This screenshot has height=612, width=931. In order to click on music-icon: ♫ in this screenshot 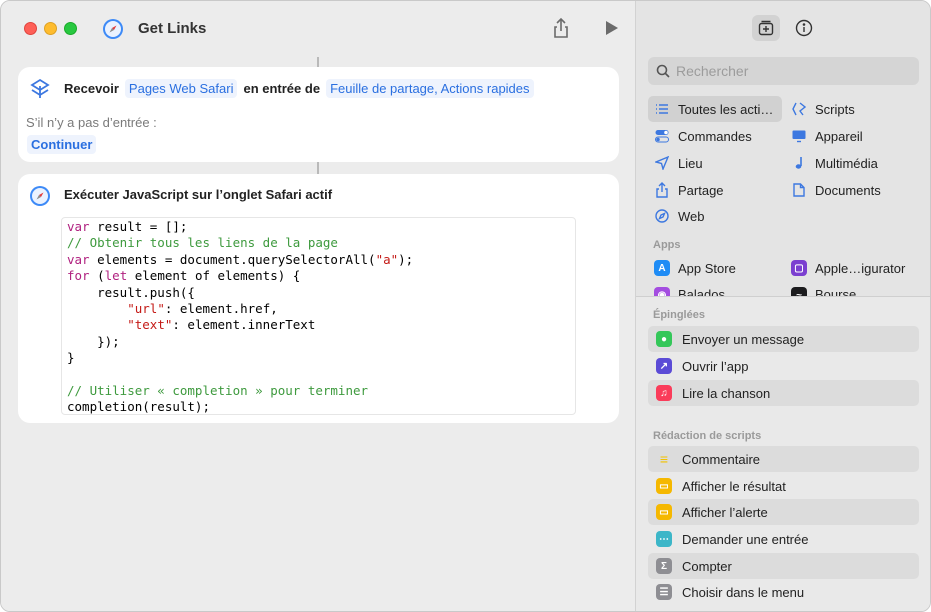, I will do `click(664, 393)`.